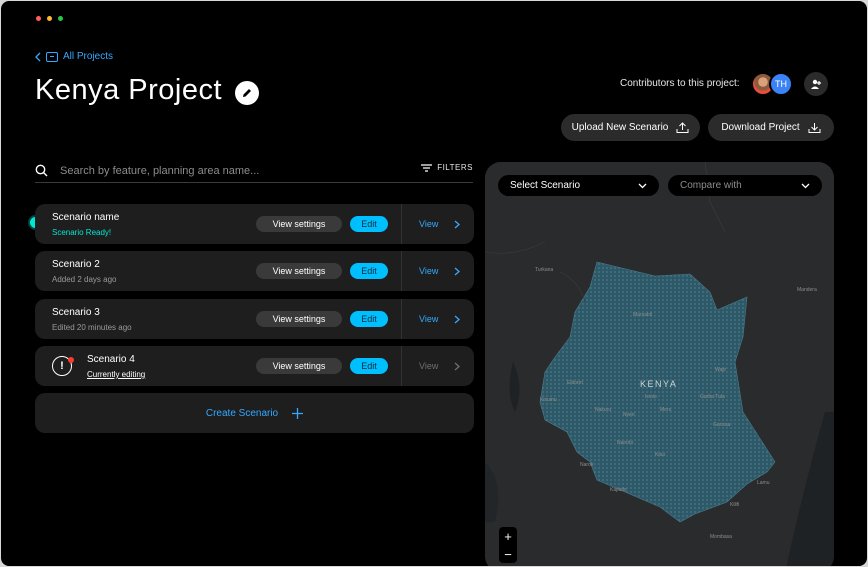 This screenshot has width=868, height=567. I want to click on map-place-label: Turkana, so click(544, 270).